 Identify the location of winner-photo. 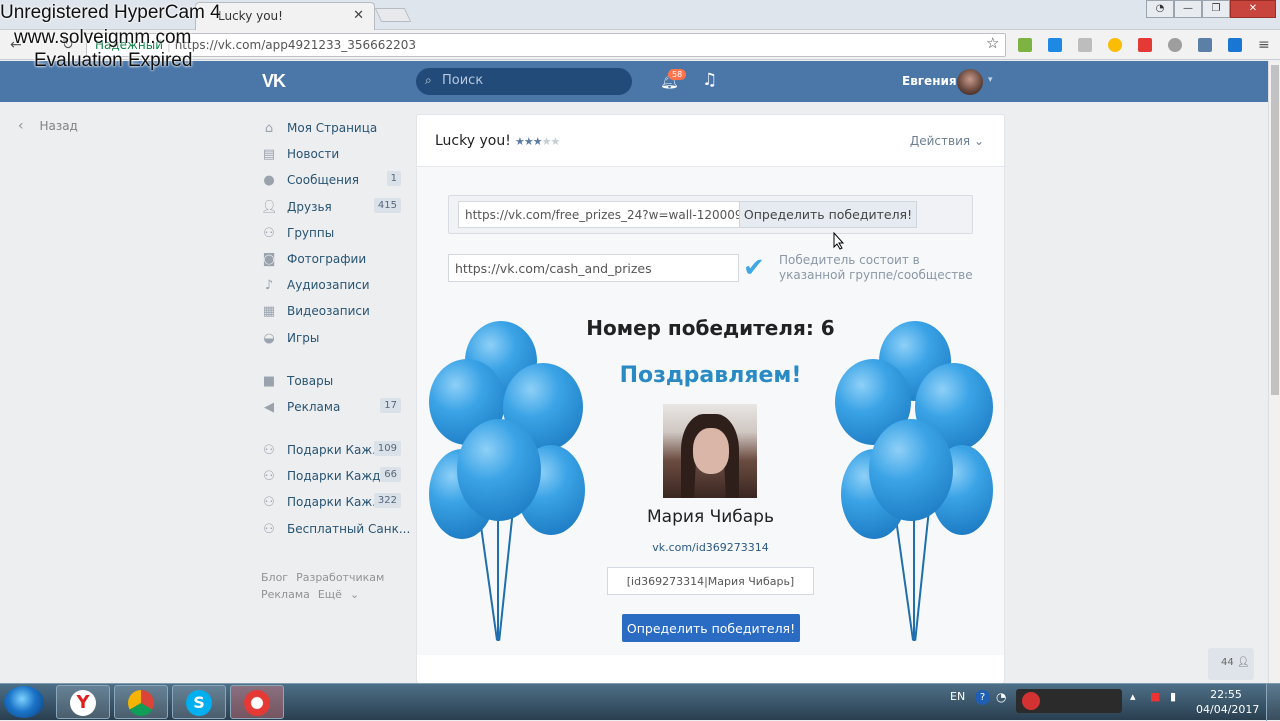
(710, 451).